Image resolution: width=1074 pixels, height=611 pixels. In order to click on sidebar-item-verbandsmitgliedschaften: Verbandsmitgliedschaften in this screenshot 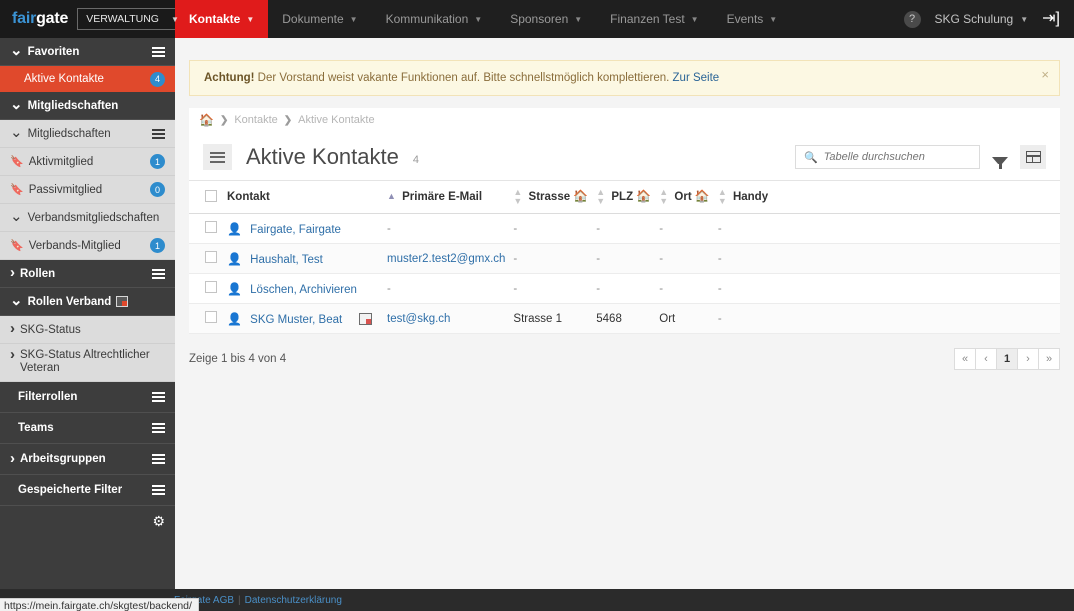, I will do `click(87, 218)`.